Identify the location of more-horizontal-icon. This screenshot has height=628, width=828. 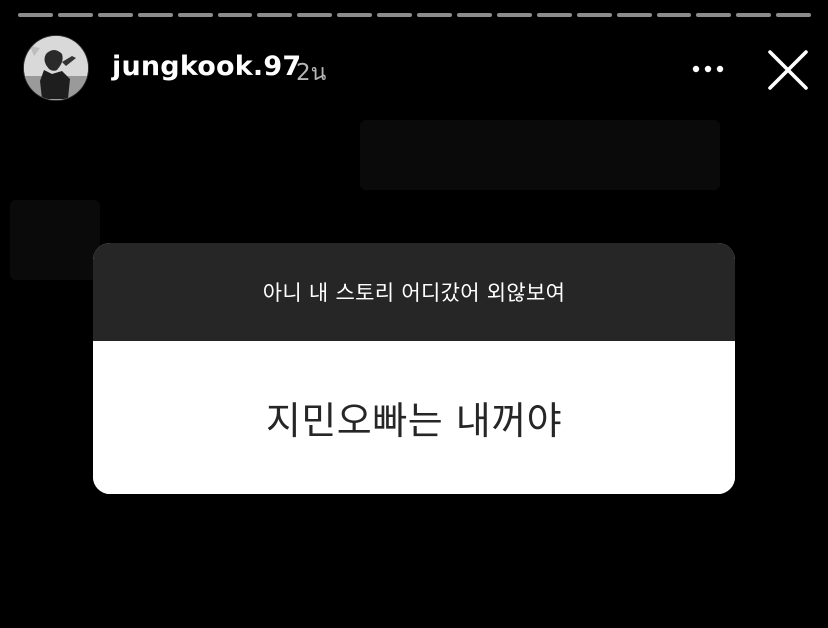
(708, 69).